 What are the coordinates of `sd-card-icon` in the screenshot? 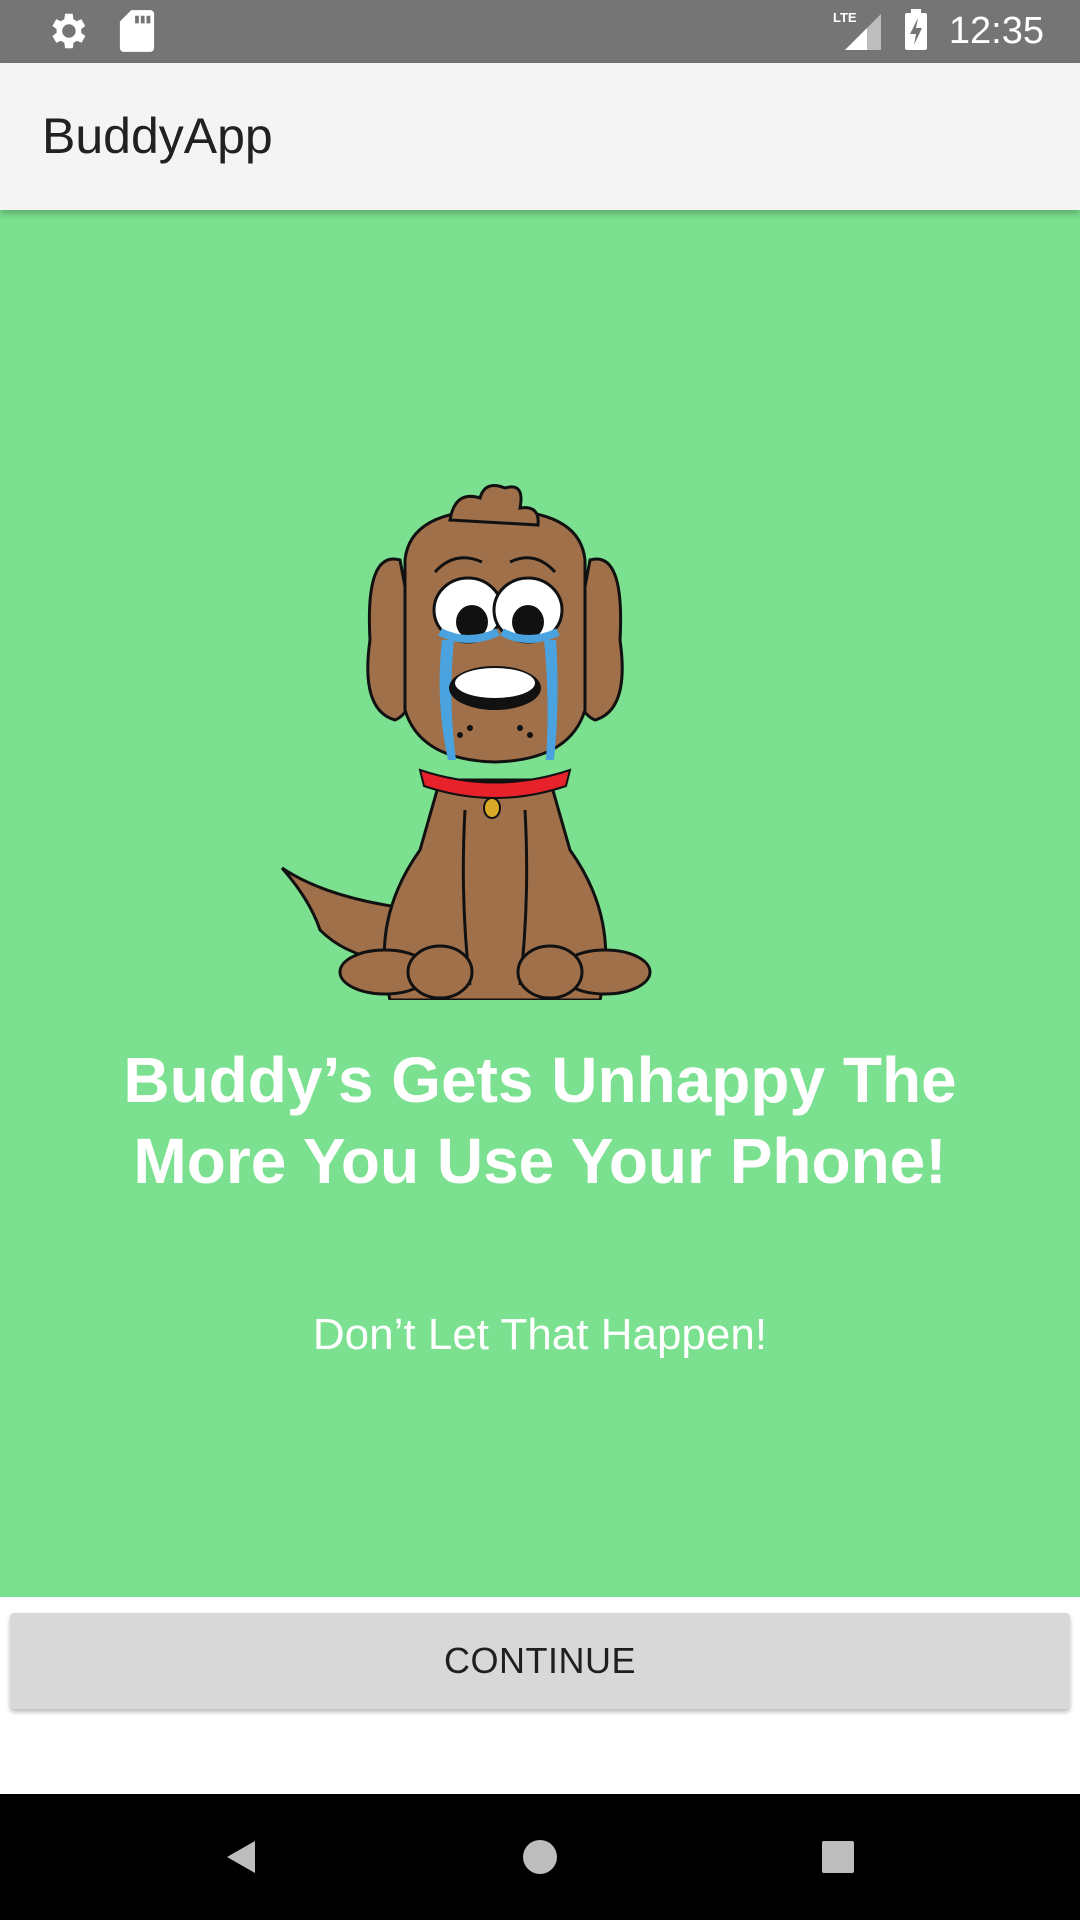 It's located at (137, 33).